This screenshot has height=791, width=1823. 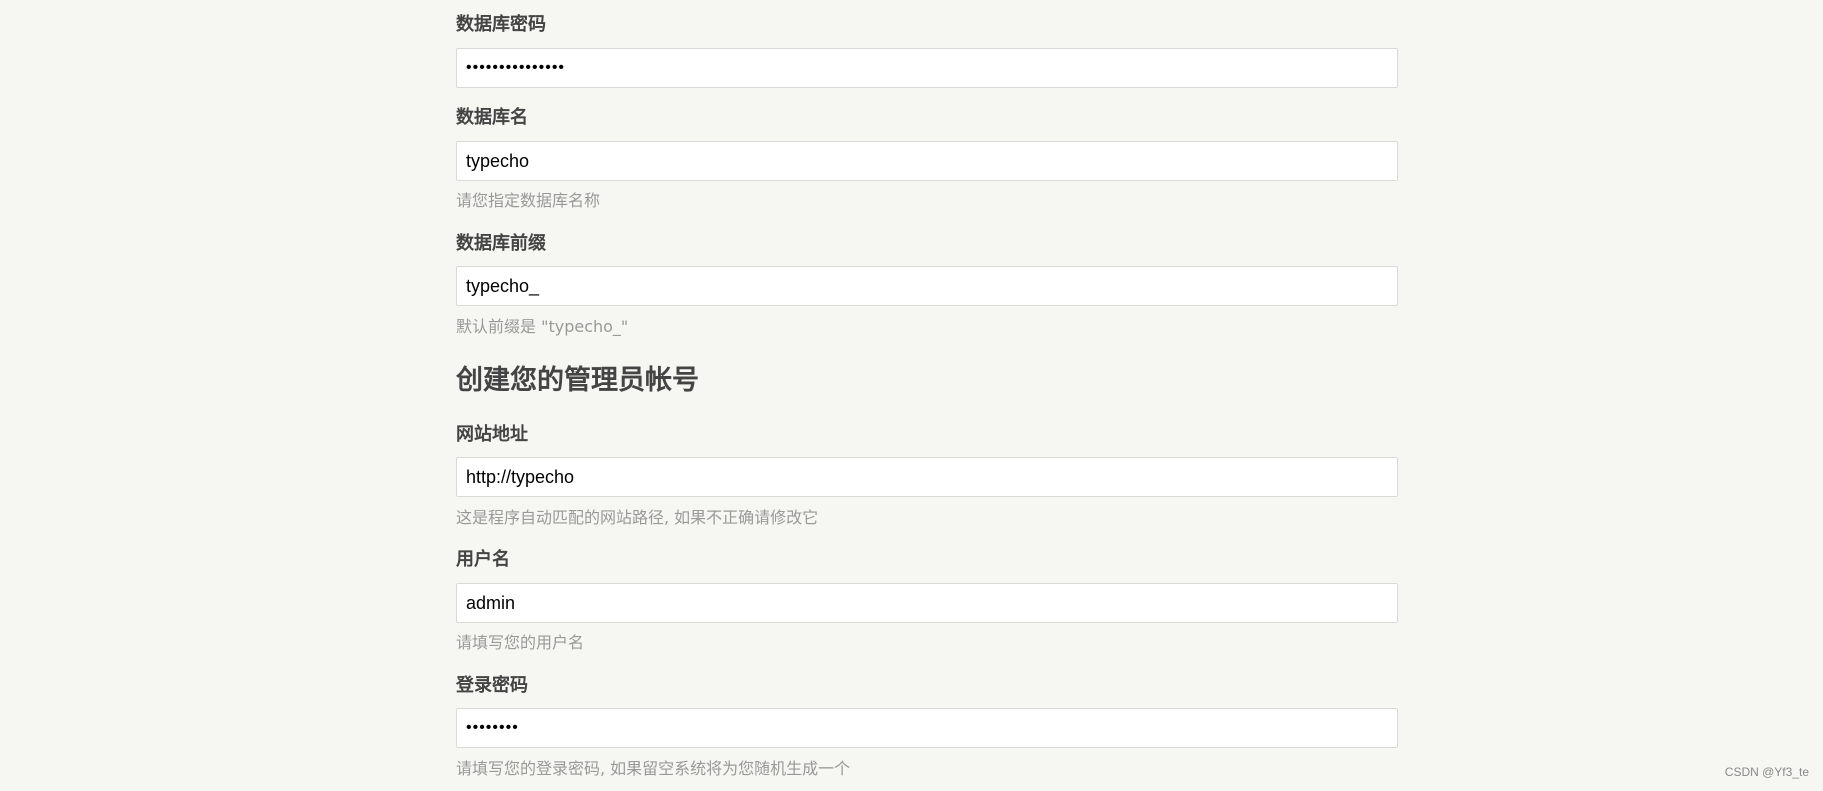 What do you see at coordinates (492, 117) in the screenshot?
I see `db-name-label: 数据库名` at bounding box center [492, 117].